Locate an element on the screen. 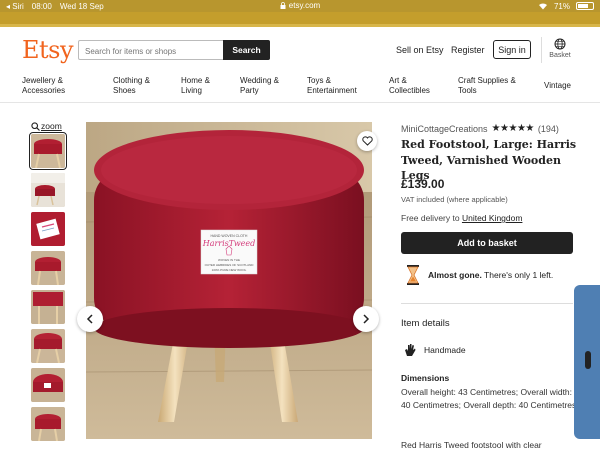  status-bar: ◂ Siri 08:00 Wed 18 Sep etsy.com 71% is located at coordinates (300, 6).